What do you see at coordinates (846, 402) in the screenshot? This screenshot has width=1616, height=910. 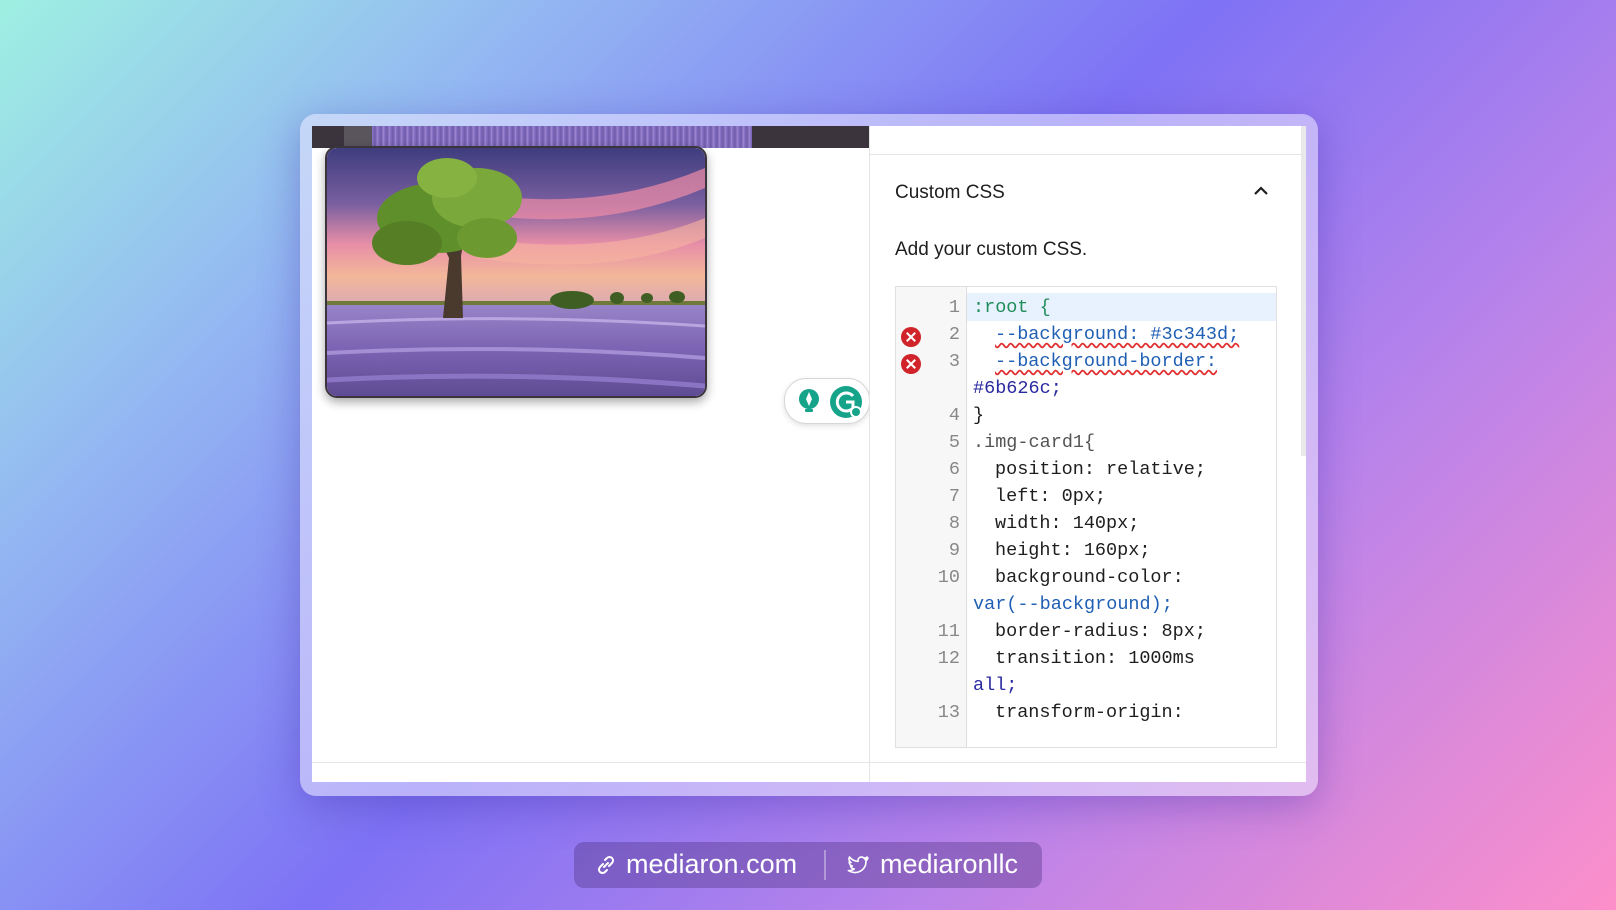 I see `grammarly-icon` at bounding box center [846, 402].